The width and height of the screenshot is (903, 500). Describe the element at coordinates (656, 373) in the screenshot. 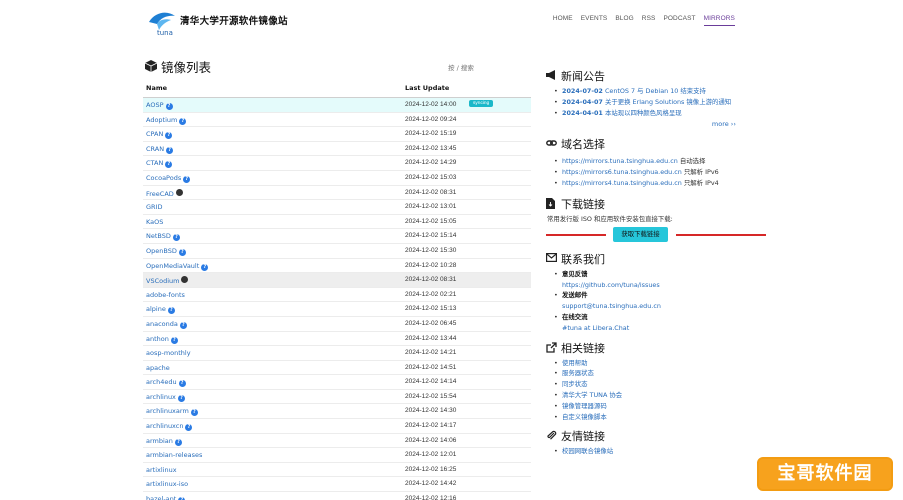

I see `related-link: 服务器状态` at that location.